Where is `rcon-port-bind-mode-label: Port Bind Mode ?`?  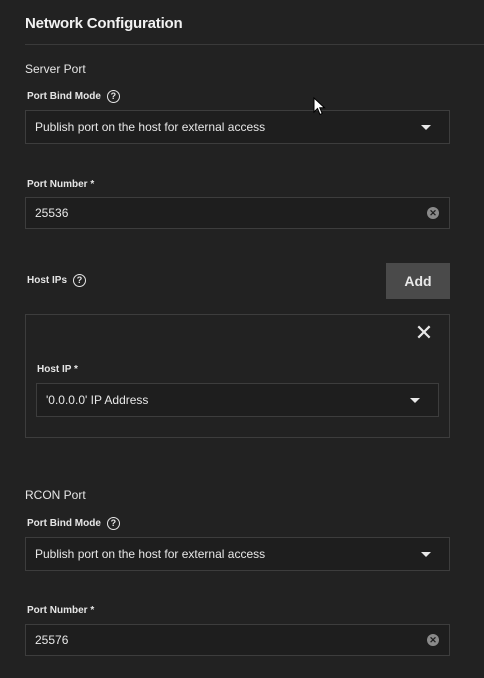
rcon-port-bind-mode-label: Port Bind Mode ? is located at coordinates (73, 523).